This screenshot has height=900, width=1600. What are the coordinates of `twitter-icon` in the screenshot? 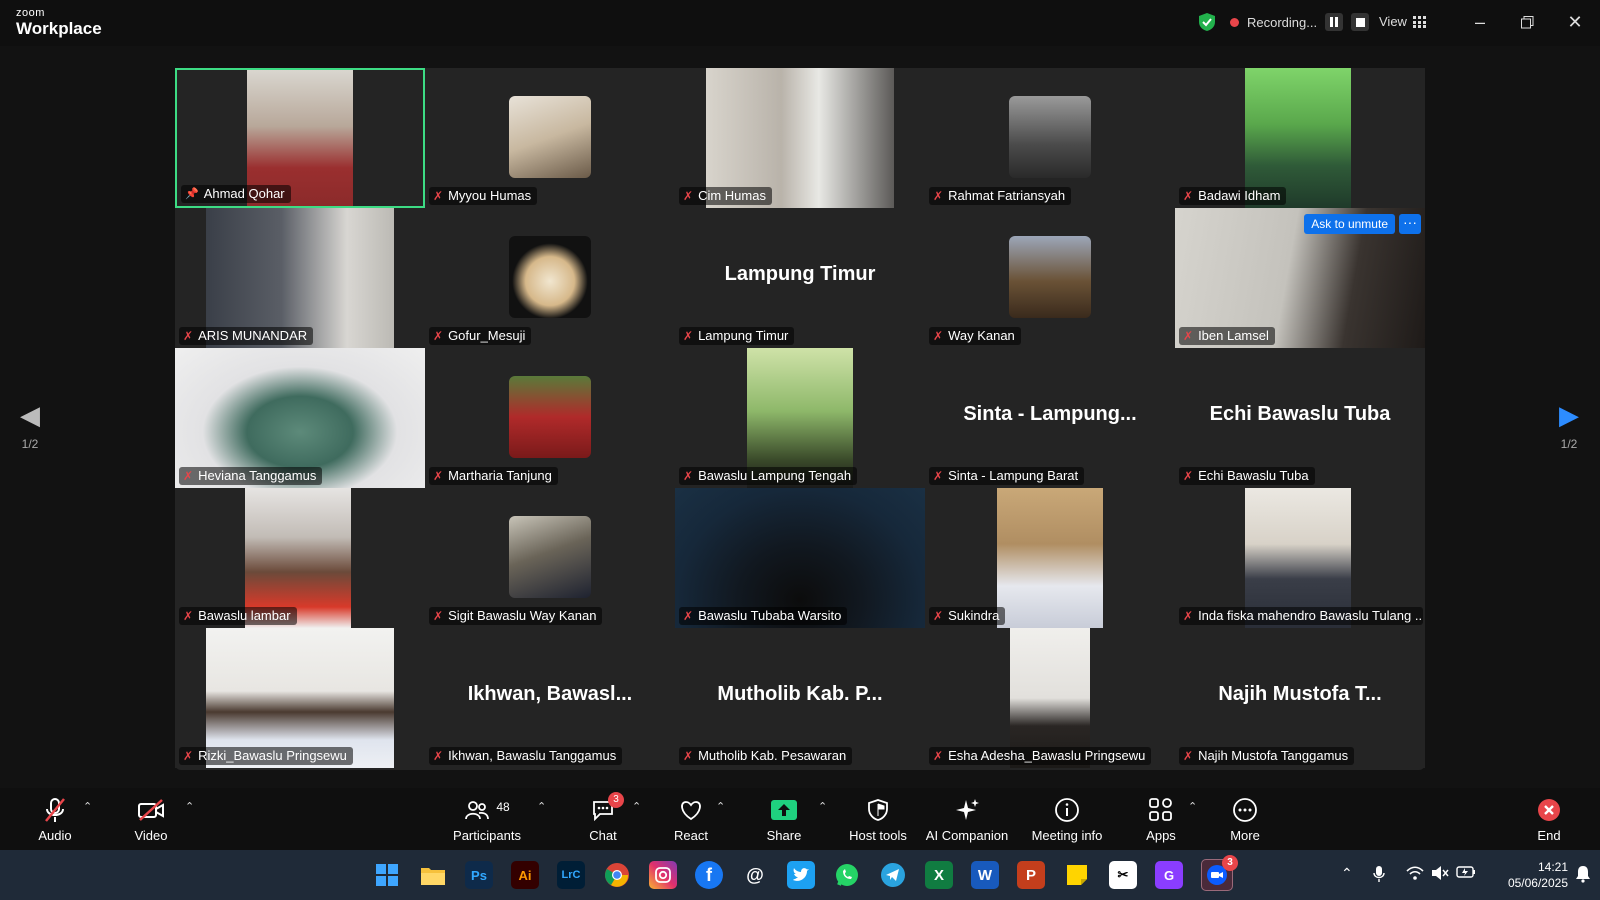 It's located at (801, 875).